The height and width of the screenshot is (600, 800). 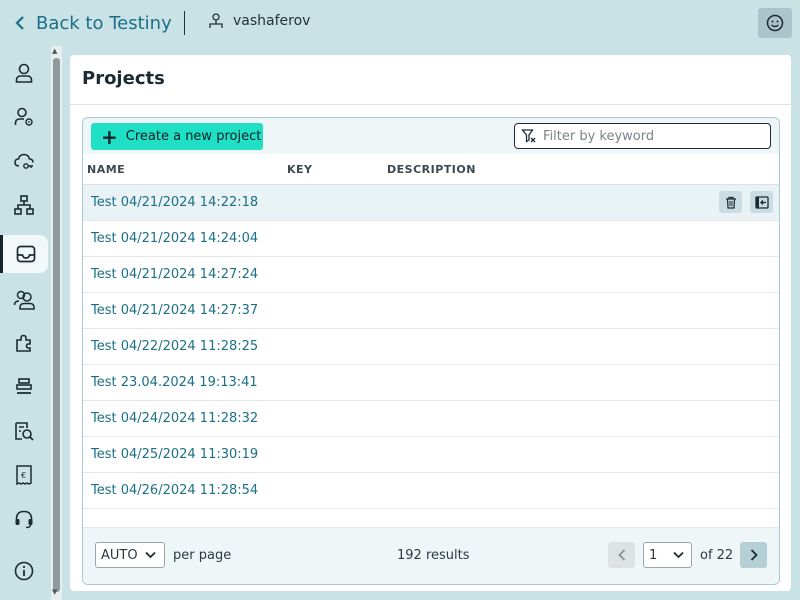 I want to click on results-count: 192 results, so click(x=433, y=555).